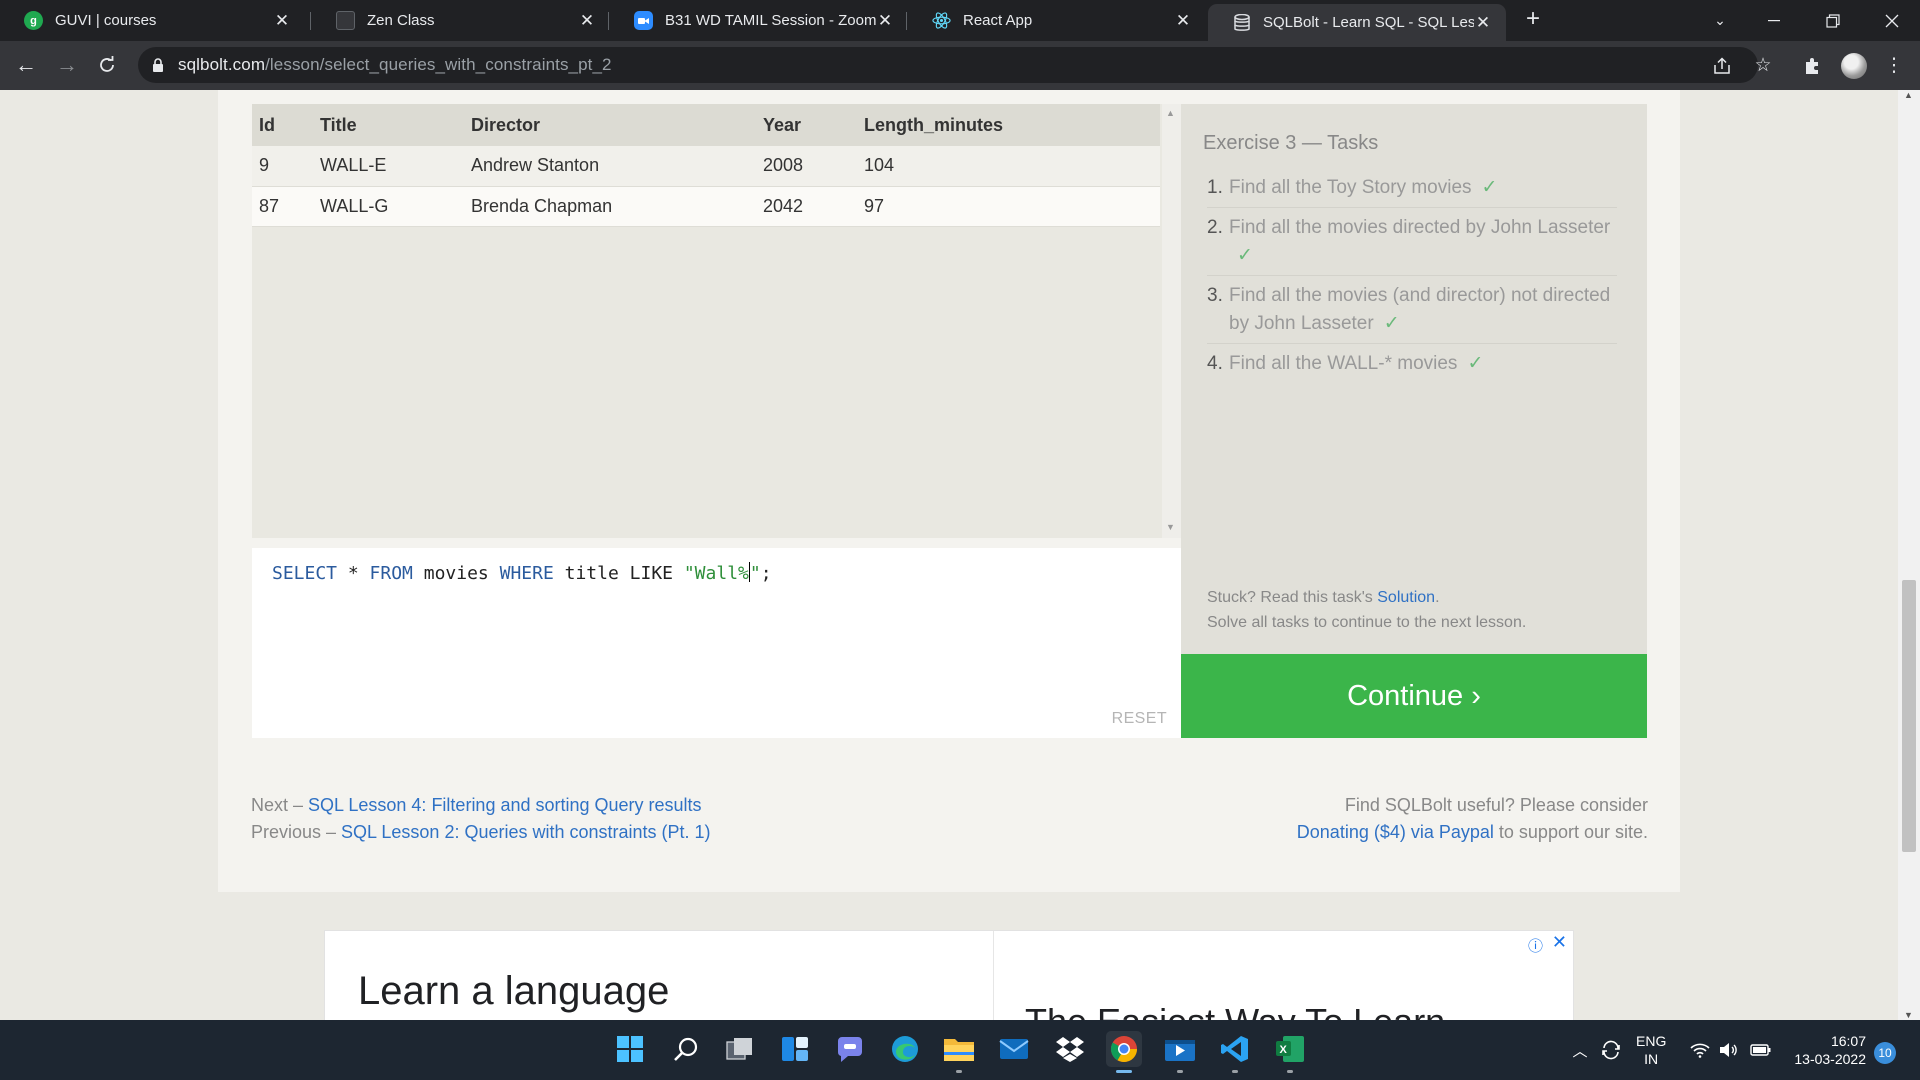 This screenshot has height=1080, width=1920. I want to click on tab-separator, so click(310, 21).